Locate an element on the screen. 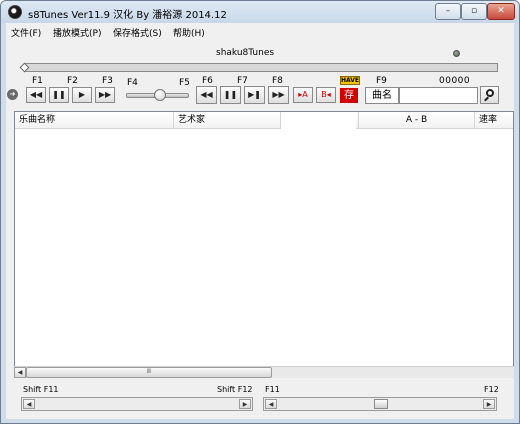 The width and height of the screenshot is (520, 424). track-title: shaku8Tunes is located at coordinates (245, 53).